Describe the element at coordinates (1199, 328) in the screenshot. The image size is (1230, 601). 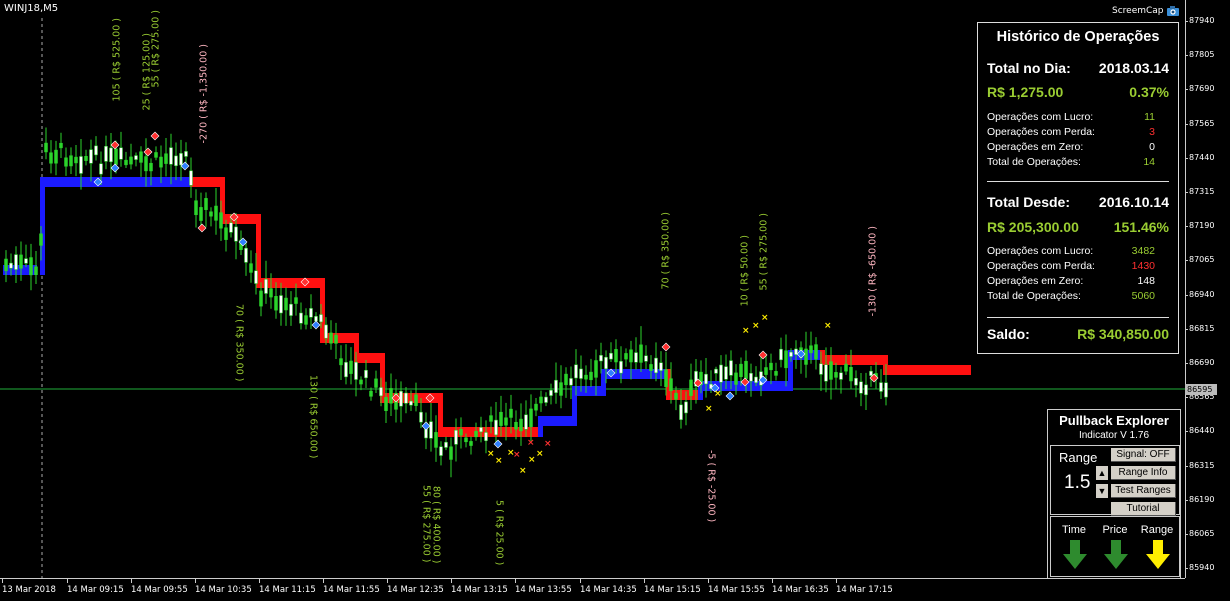
I see `price-tick-label: 86815` at that location.